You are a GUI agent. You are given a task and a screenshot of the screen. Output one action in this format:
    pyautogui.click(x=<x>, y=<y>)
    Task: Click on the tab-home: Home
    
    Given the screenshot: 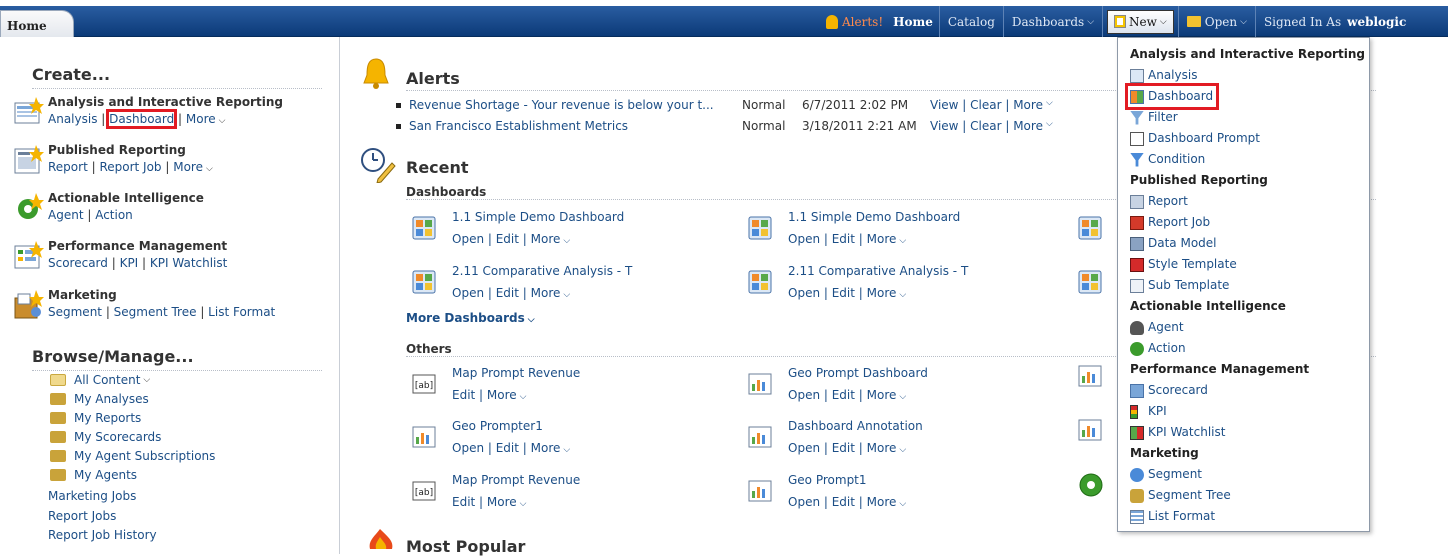 What is the action you would take?
    pyautogui.click(x=37, y=23)
    